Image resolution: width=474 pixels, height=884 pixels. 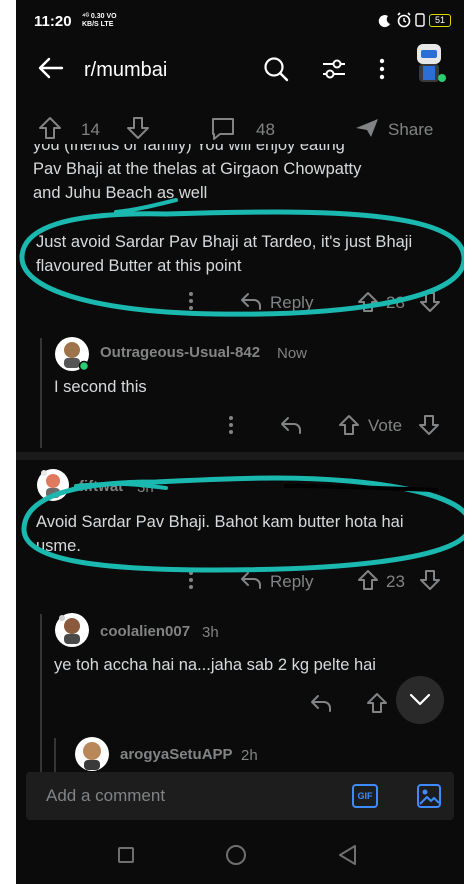 What do you see at coordinates (125, 70) in the screenshot?
I see `subreddit-title: r/mumbai` at bounding box center [125, 70].